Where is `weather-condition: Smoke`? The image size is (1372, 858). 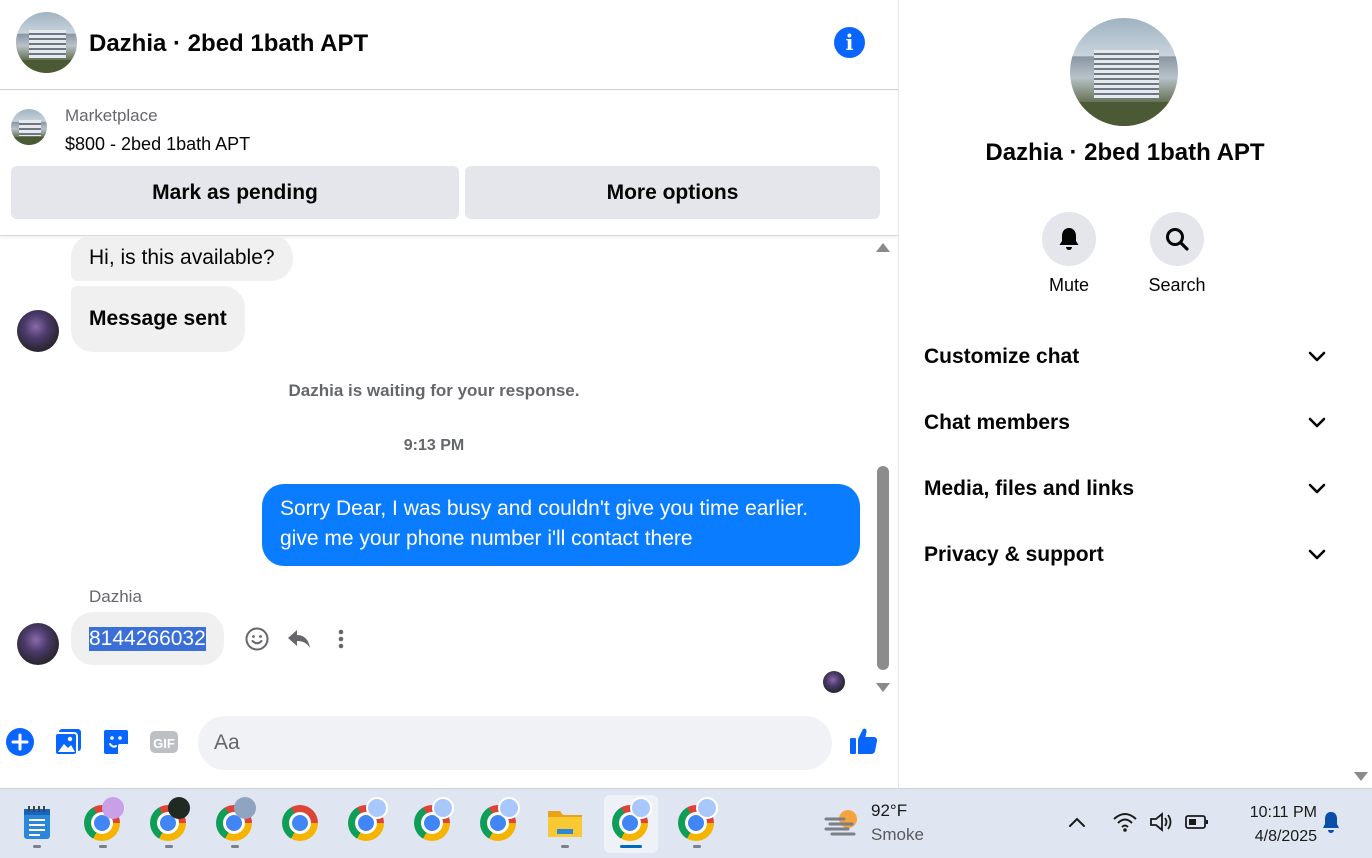 weather-condition: Smoke is located at coordinates (897, 834).